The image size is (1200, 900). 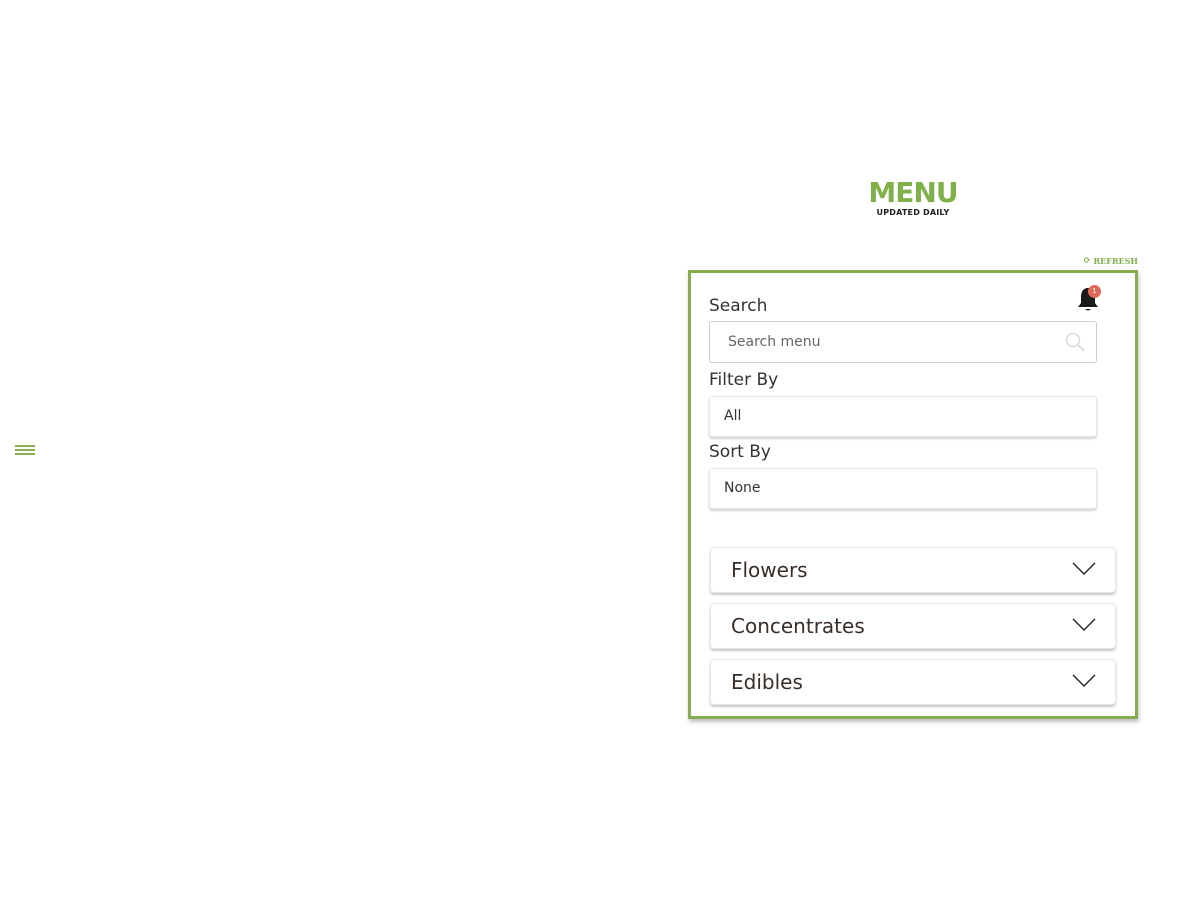 I want to click on category-label: Edibles, so click(x=767, y=682).